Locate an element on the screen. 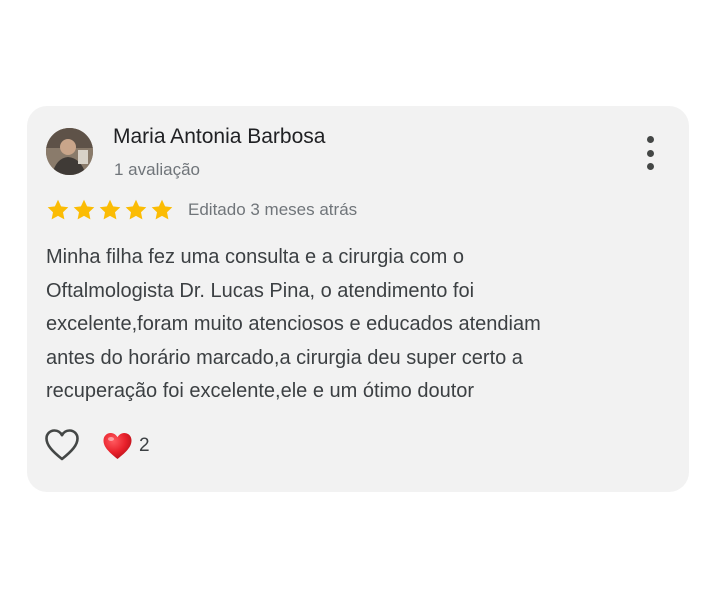 This screenshot has height=600, width=717. like-button is located at coordinates (62, 445).